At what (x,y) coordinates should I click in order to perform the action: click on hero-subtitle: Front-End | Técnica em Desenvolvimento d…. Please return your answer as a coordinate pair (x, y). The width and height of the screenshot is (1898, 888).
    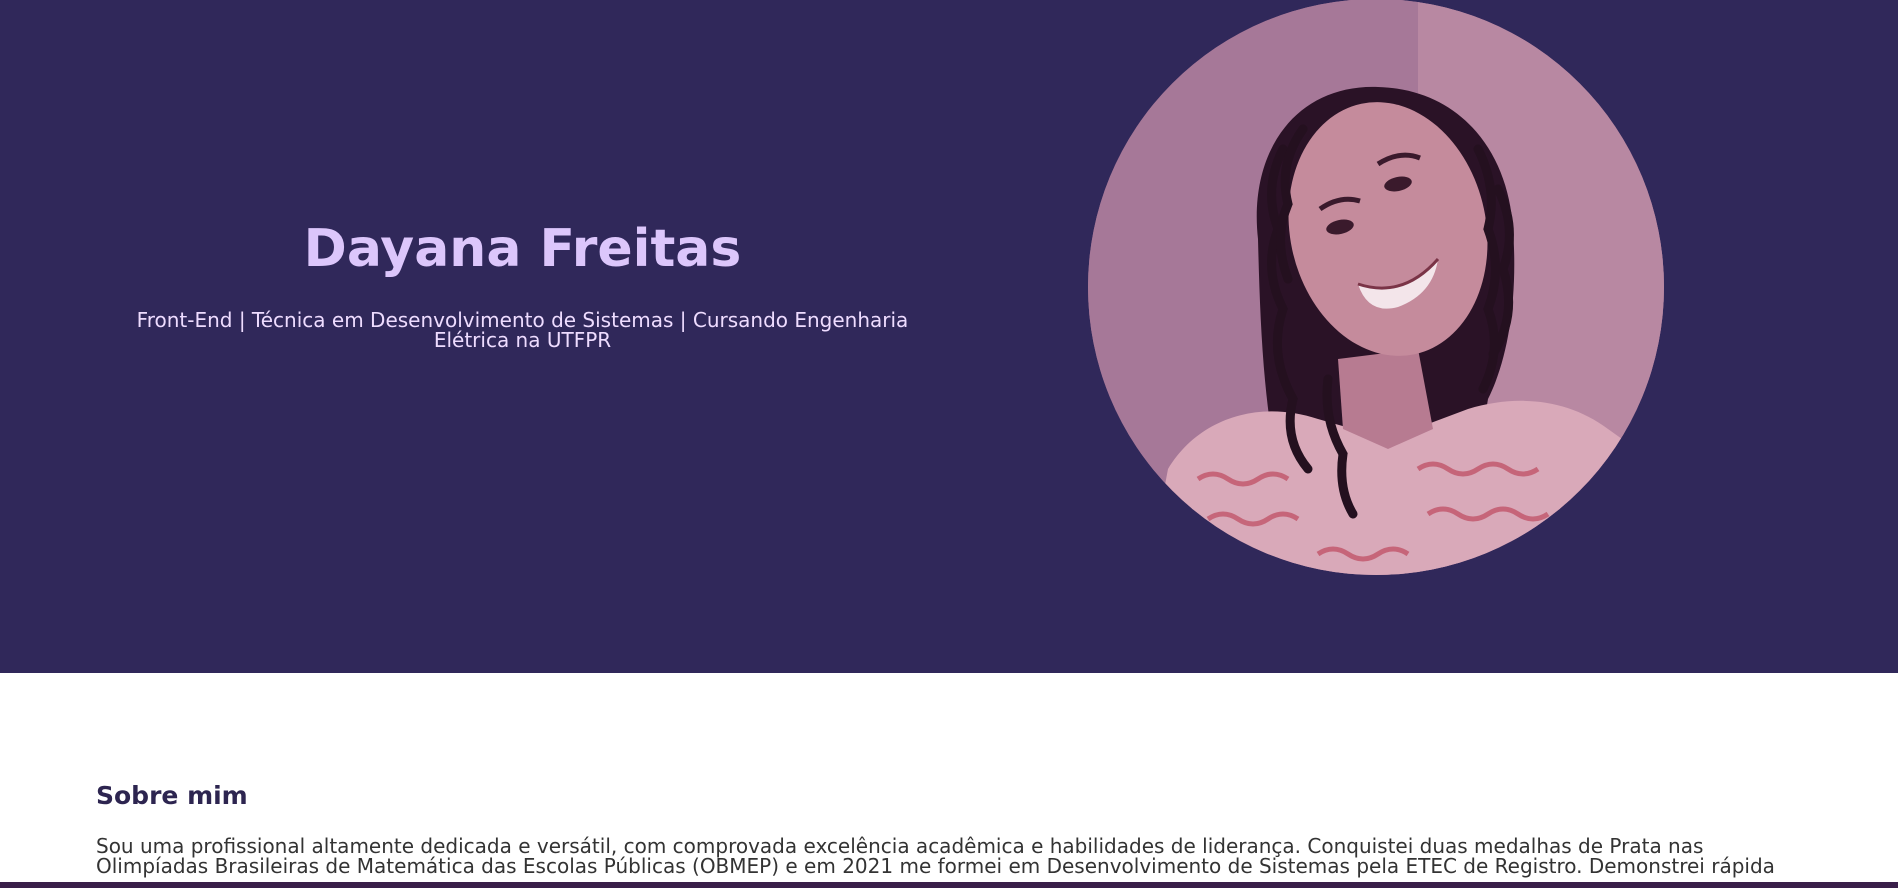
    Looking at the image, I should click on (522, 330).